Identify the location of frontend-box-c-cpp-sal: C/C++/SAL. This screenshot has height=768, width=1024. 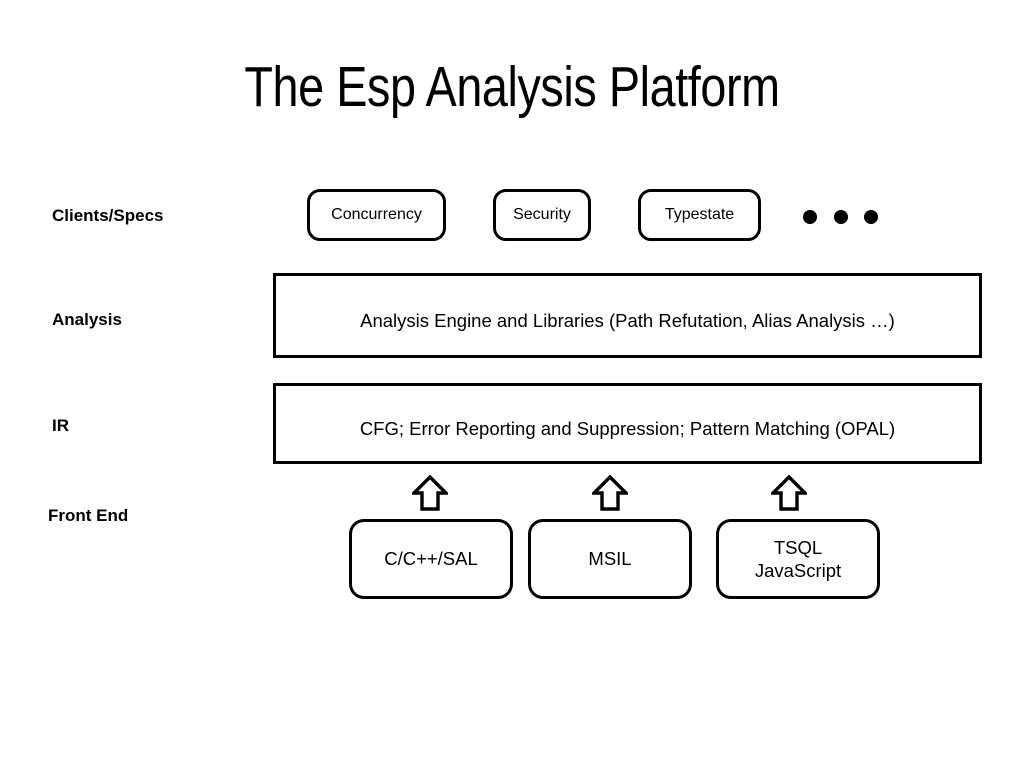
(431, 559).